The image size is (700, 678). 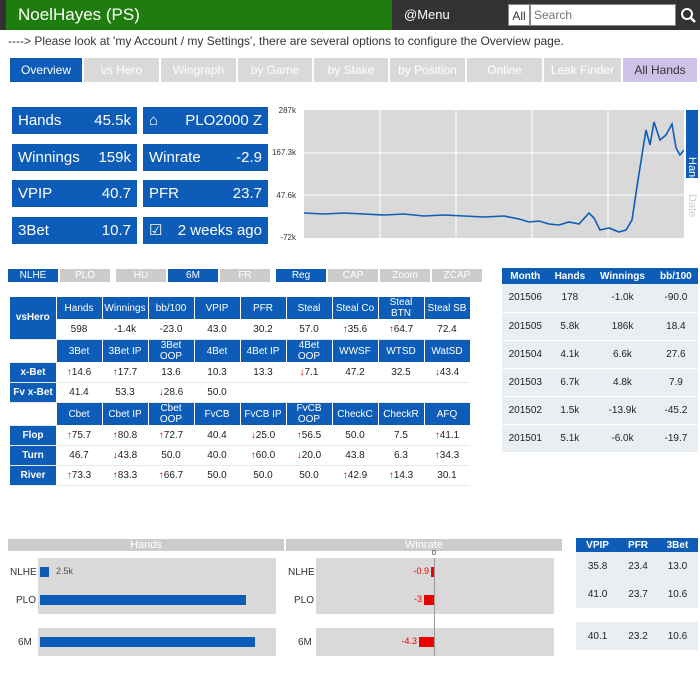 What do you see at coordinates (46, 70) in the screenshot?
I see `tab-overview: Overview` at bounding box center [46, 70].